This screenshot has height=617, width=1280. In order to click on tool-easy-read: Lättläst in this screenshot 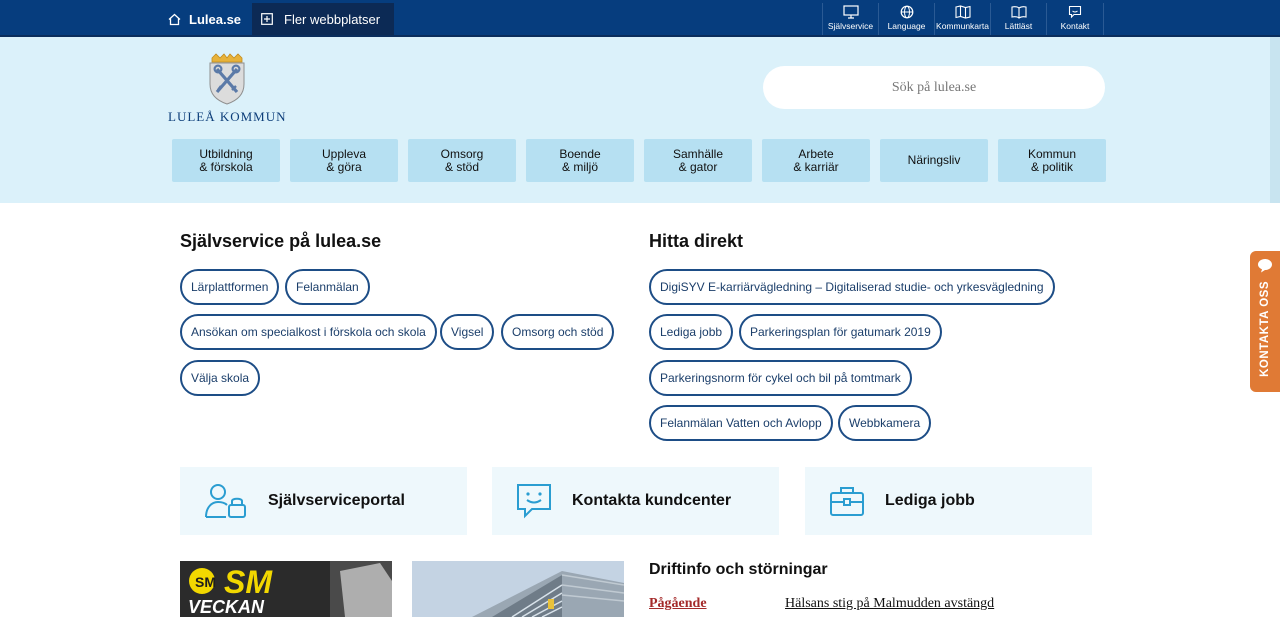, I will do `click(1018, 19)`.